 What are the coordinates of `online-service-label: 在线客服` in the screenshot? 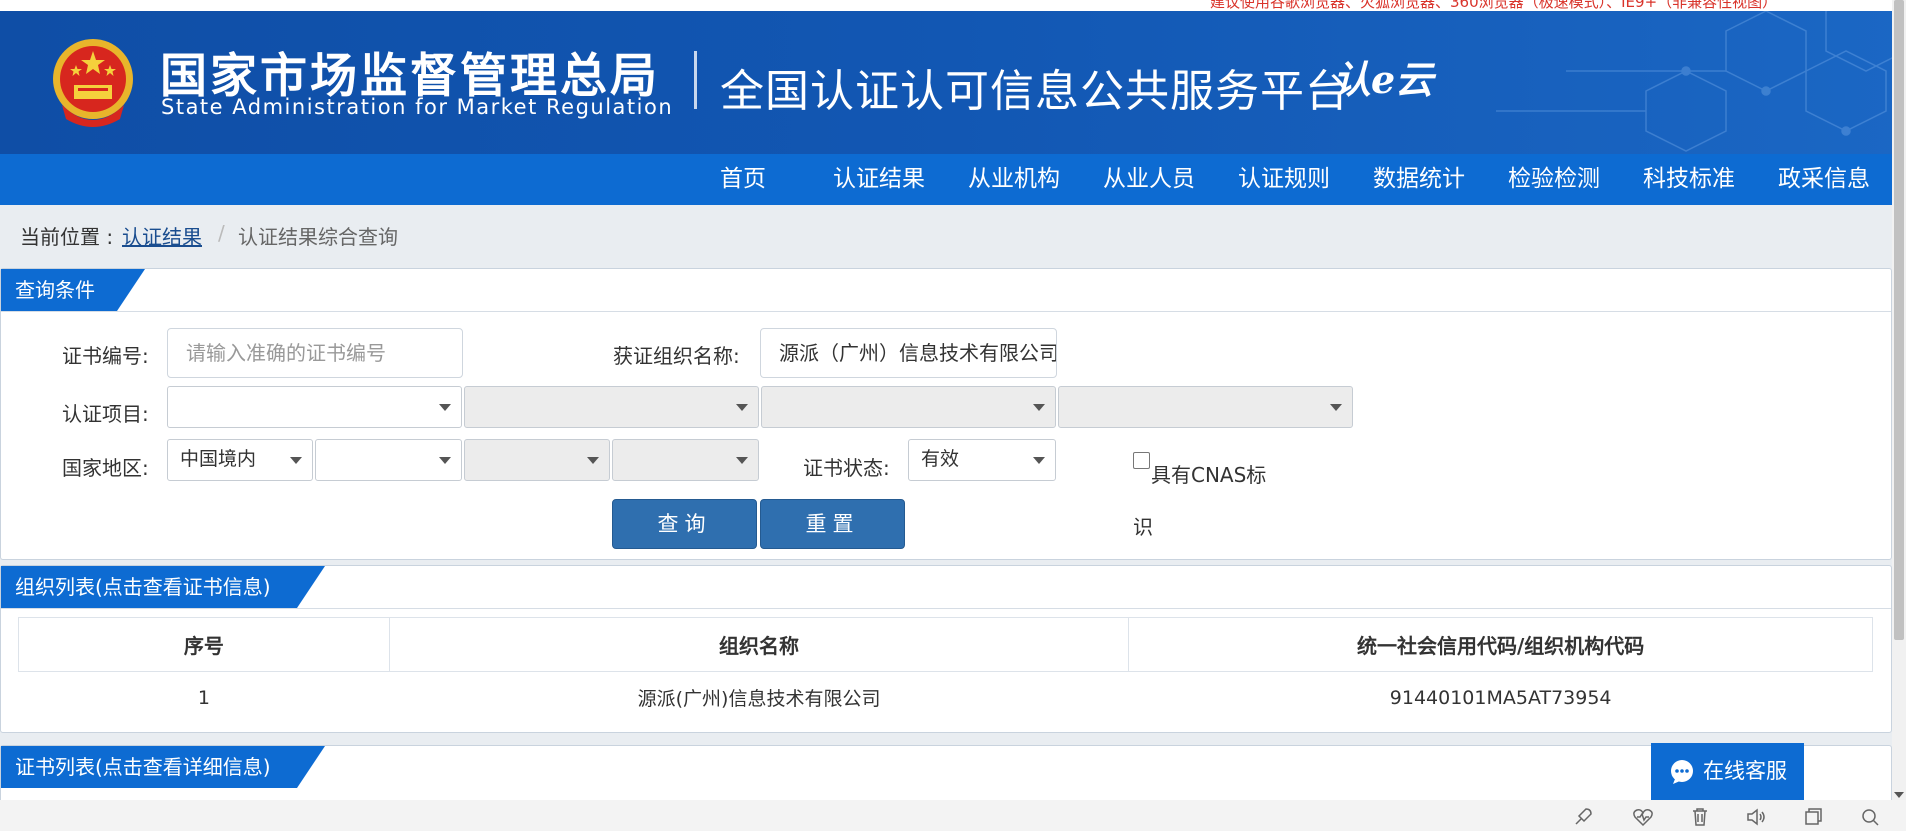 It's located at (1745, 771).